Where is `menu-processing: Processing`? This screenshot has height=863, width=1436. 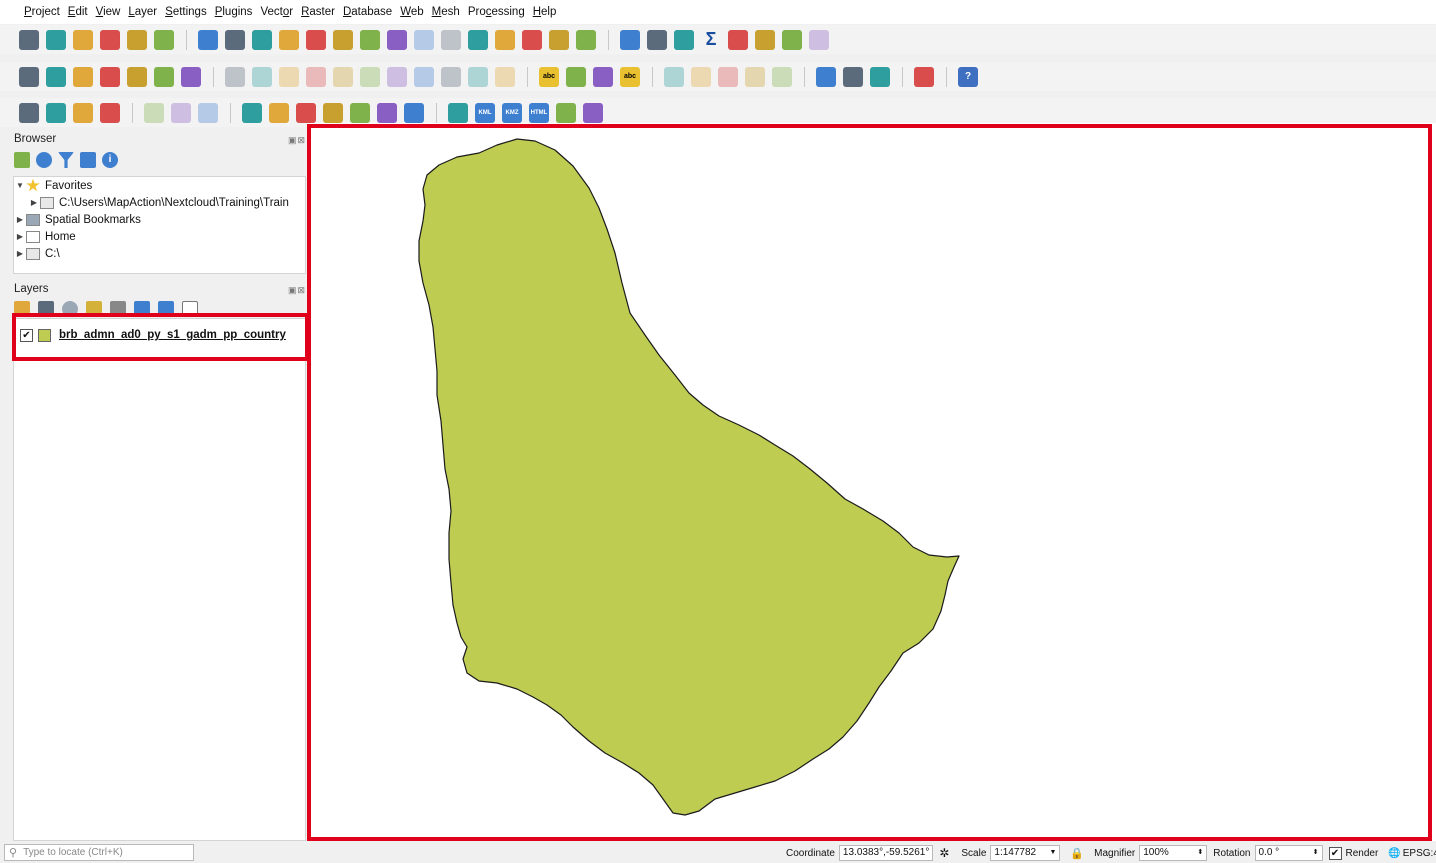 menu-processing: Processing is located at coordinates (496, 12).